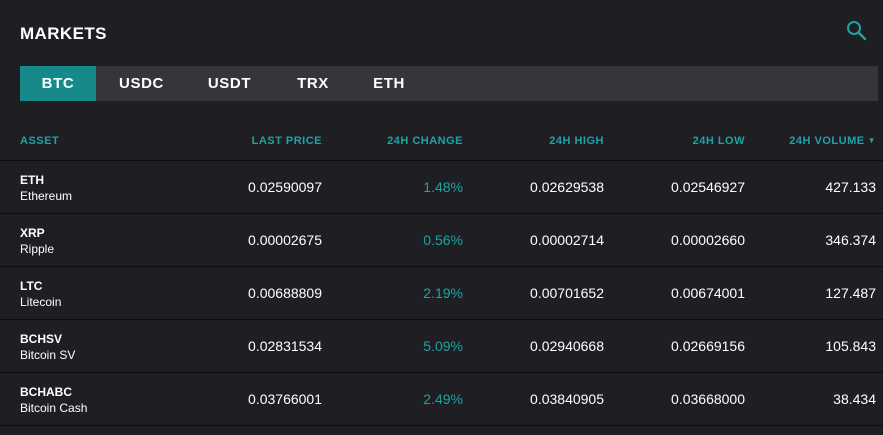 The image size is (883, 435). What do you see at coordinates (287, 141) in the screenshot?
I see `column-header-last-price: LAST PRICE` at bounding box center [287, 141].